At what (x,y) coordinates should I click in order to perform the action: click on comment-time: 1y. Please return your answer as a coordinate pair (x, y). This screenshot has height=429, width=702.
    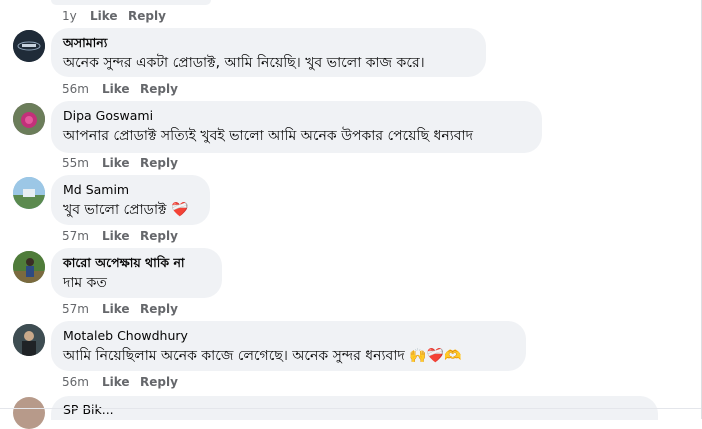
    Looking at the image, I should click on (69, 16).